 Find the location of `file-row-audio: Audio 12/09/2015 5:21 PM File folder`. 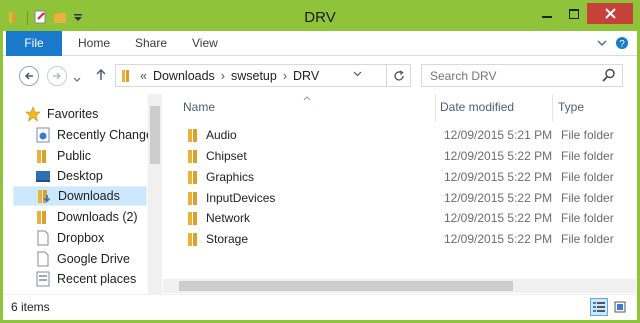

file-row-audio: Audio 12/09/2015 5:21 PM File folder is located at coordinates (410, 135).